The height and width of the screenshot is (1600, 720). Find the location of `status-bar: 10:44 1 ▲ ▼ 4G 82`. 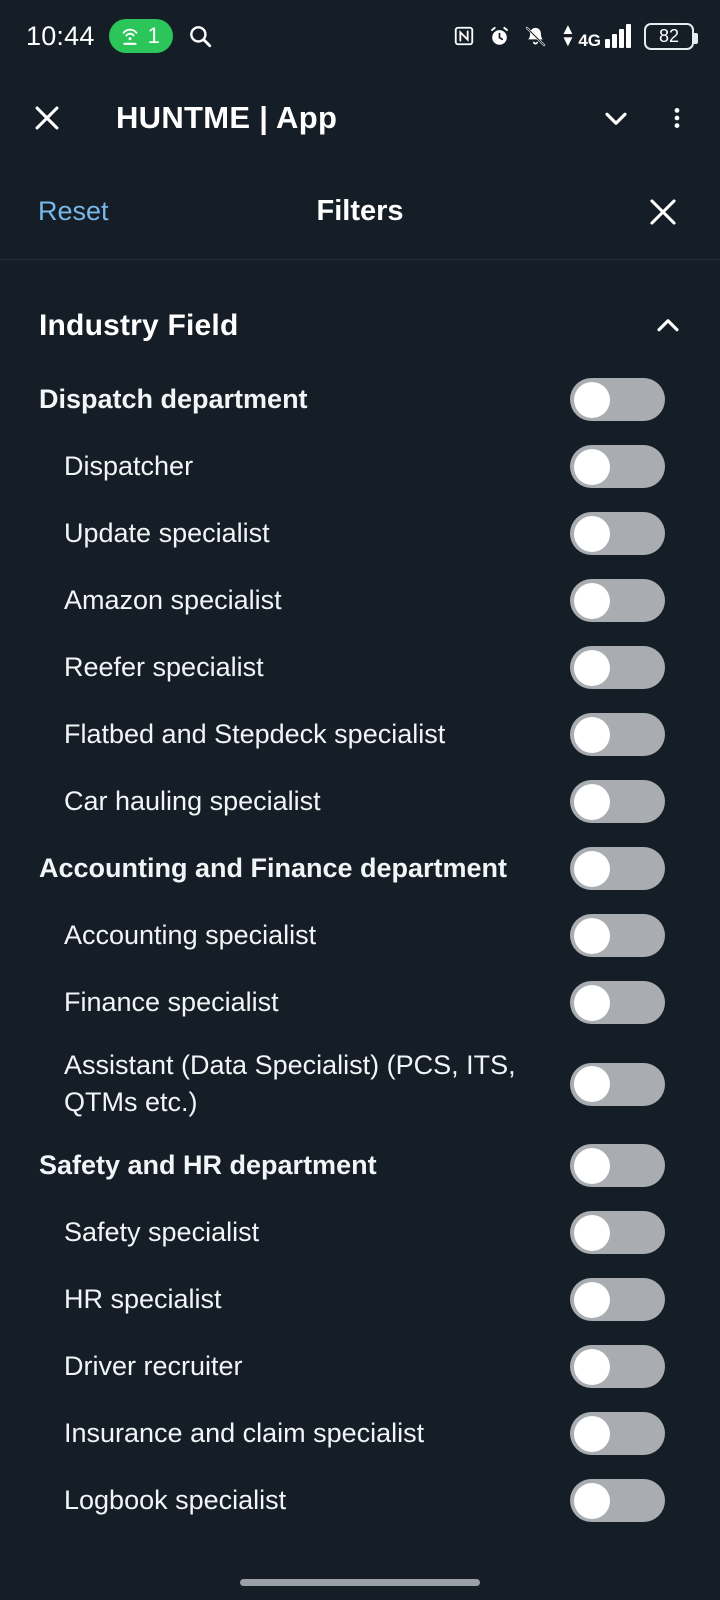

status-bar: 10:44 1 ▲ ▼ 4G 82 is located at coordinates (360, 36).